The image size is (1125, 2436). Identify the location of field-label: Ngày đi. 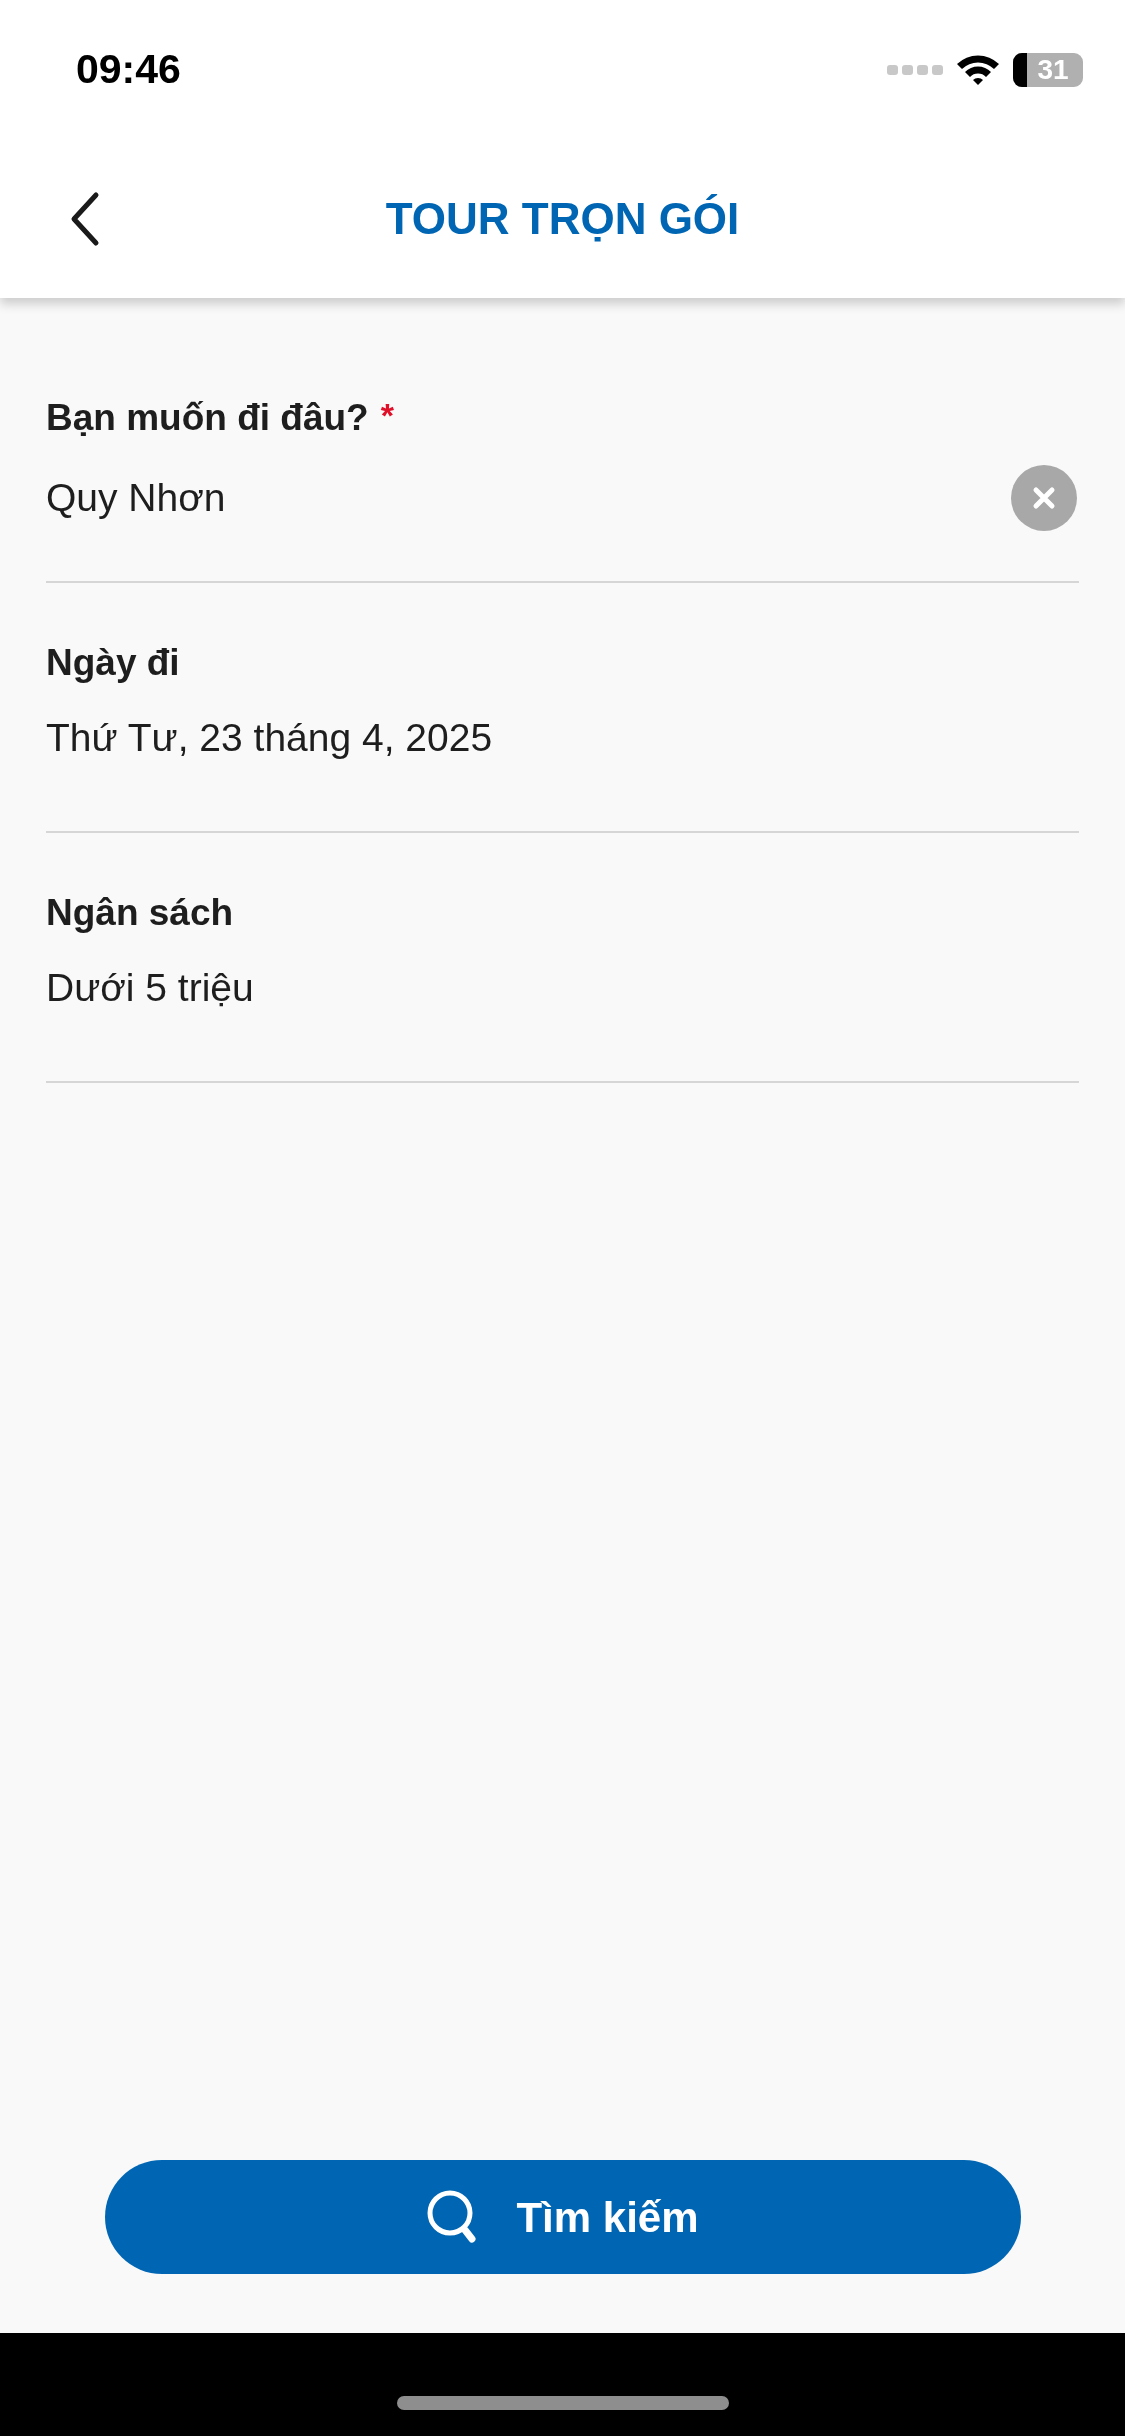
(113, 663).